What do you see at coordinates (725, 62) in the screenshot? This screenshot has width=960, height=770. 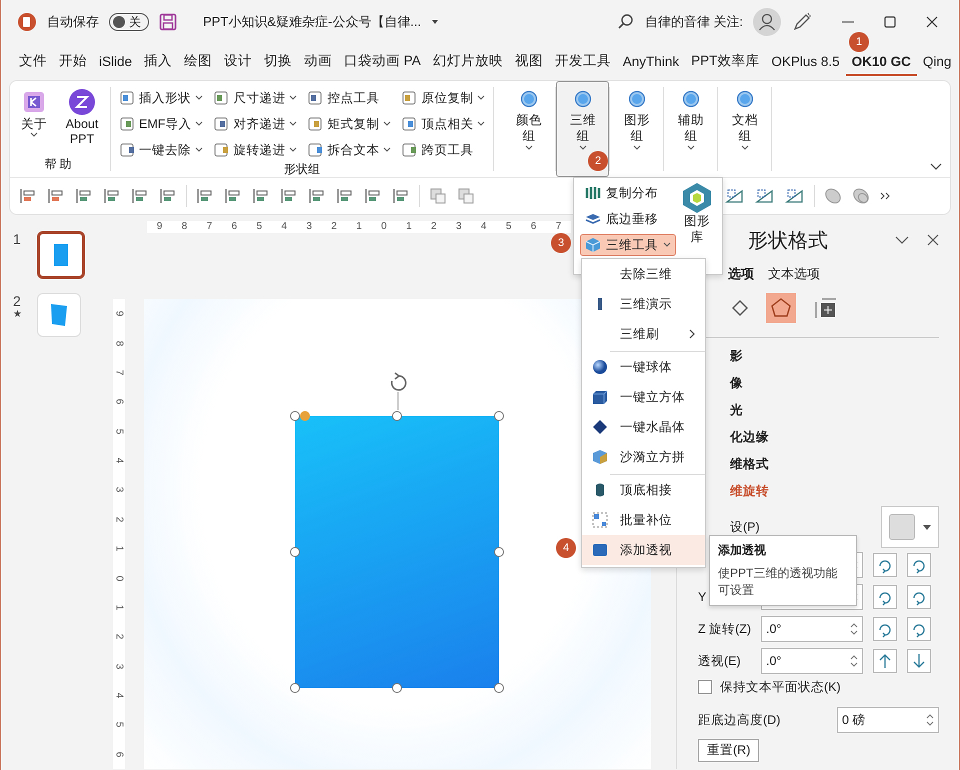 I see `ribbon-tab: PPT效率库` at bounding box center [725, 62].